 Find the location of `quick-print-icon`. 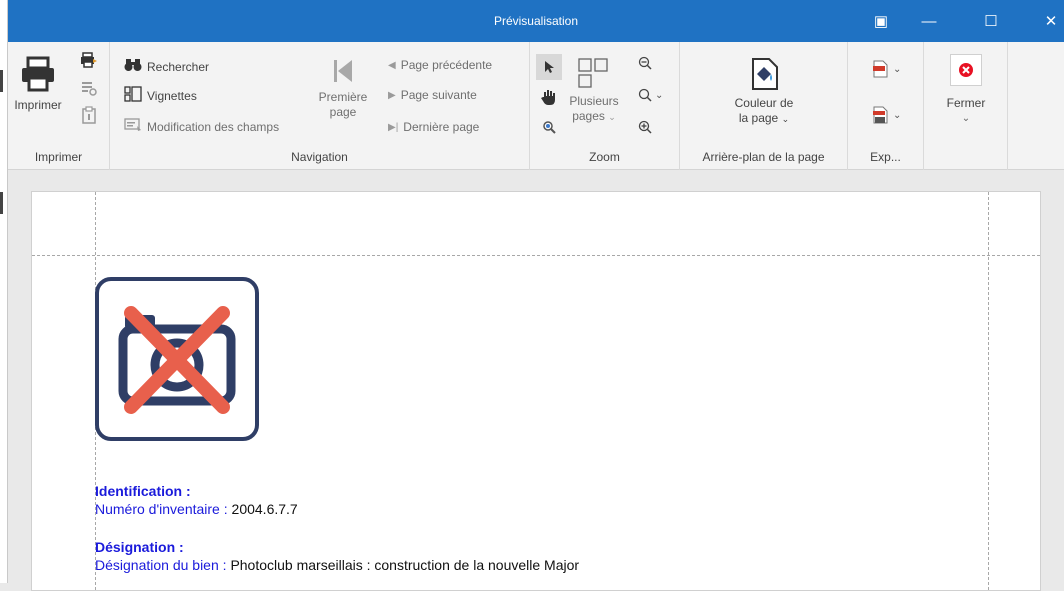

quick-print-icon is located at coordinates (89, 60).